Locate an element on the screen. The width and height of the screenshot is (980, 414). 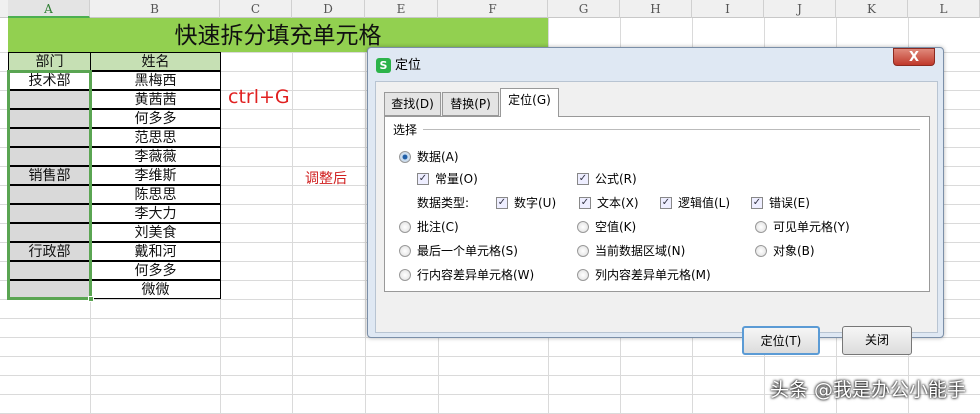
radio-option: 最后一个单元格(S) is located at coordinates (458, 250).